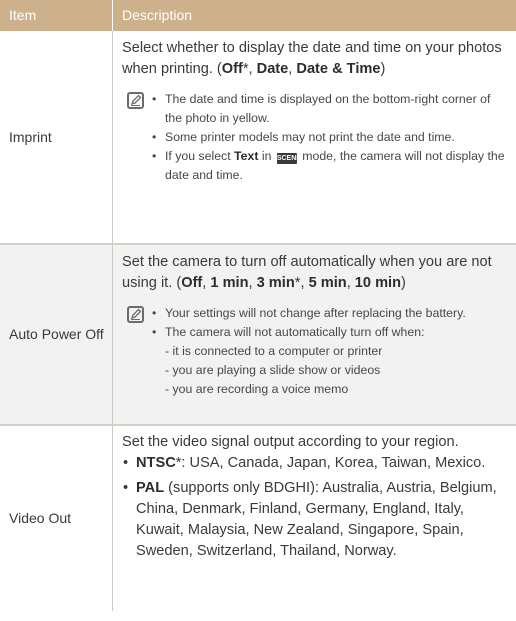 This screenshot has height=621, width=516. I want to click on header-item: Item, so click(56, 15).